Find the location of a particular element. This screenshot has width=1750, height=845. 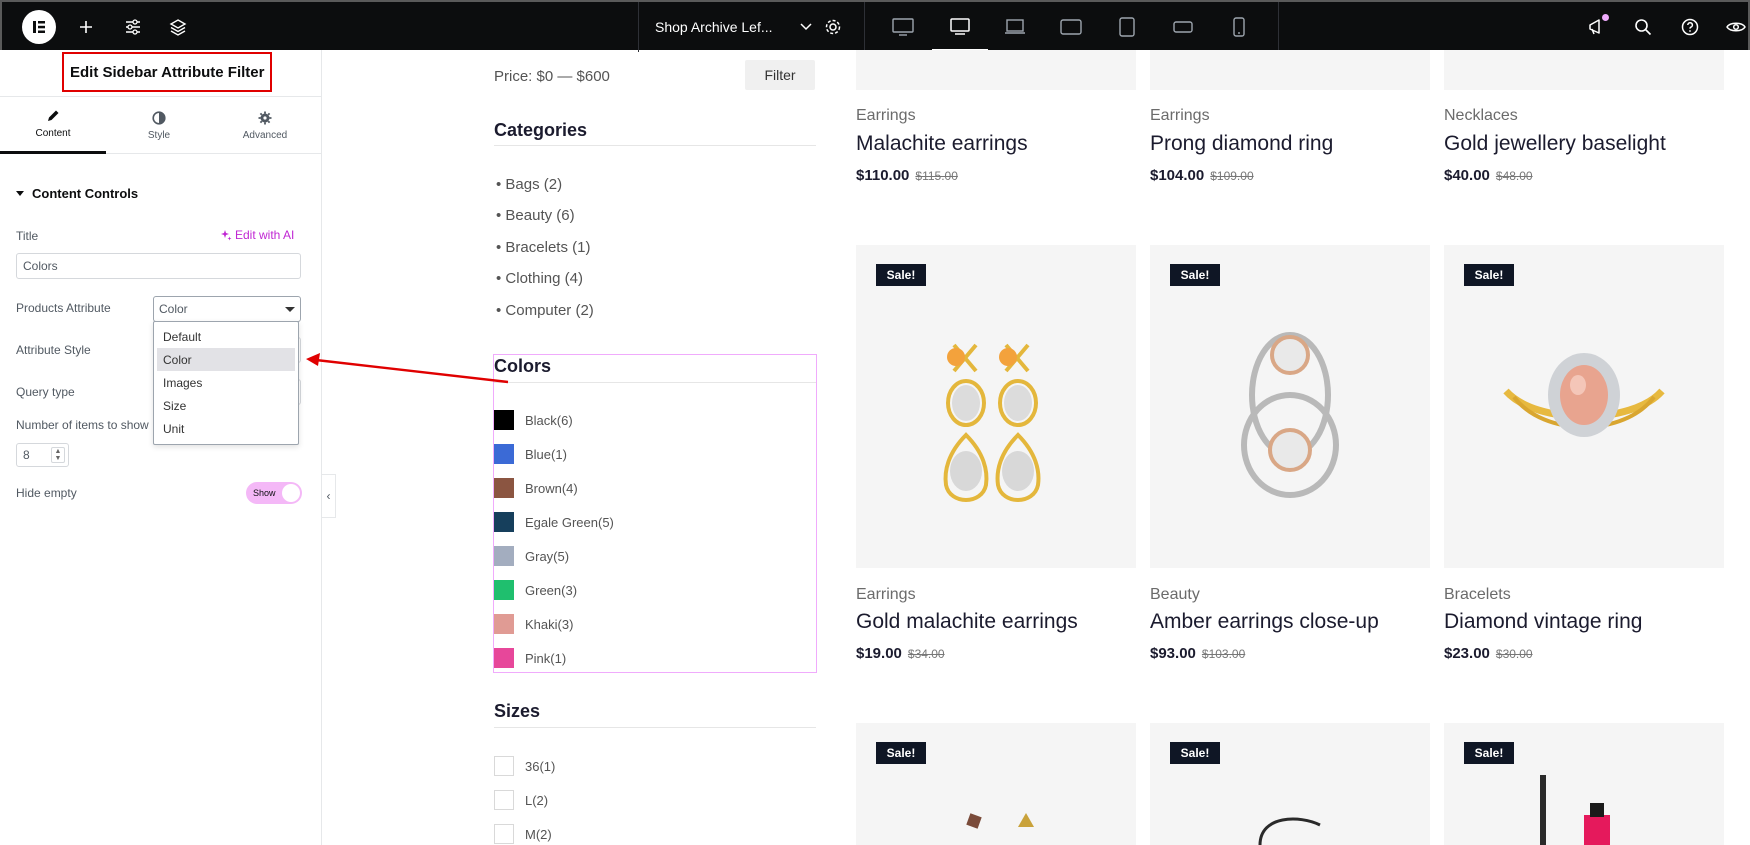

caret-down-icon is located at coordinates (290, 309).